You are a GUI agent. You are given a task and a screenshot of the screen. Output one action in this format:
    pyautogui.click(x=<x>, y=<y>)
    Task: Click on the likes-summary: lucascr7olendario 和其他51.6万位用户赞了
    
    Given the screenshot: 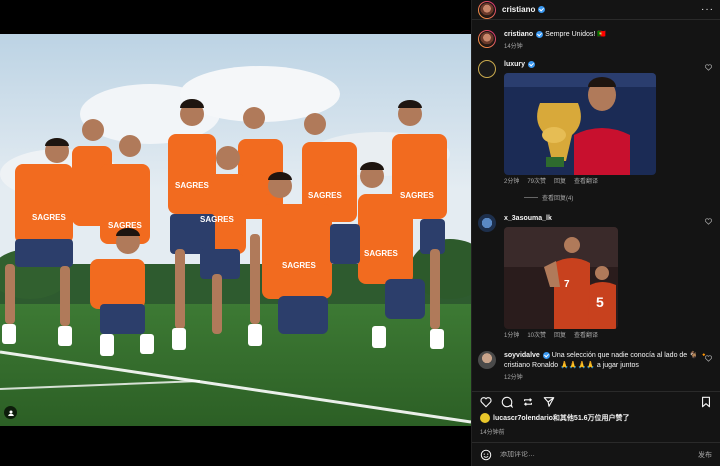 What is the action you would take?
    pyautogui.click(x=597, y=418)
    